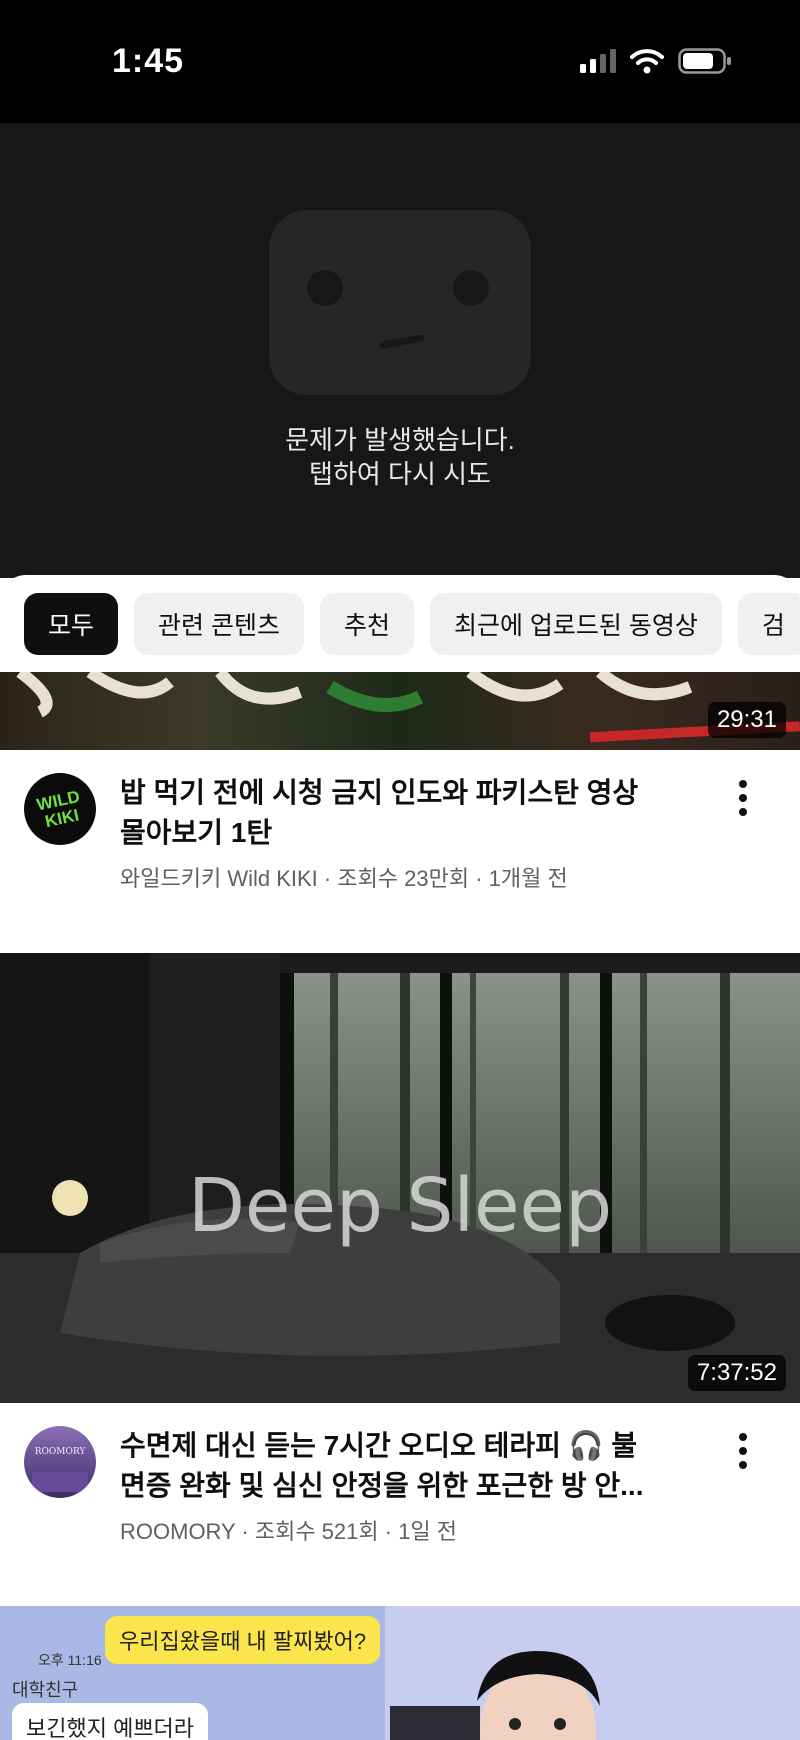 The image size is (800, 1740). What do you see at coordinates (344, 878) in the screenshot?
I see `video-meta: 와일드키키 Wild KIKI · 조회수 23만회 · 1개월 전` at bounding box center [344, 878].